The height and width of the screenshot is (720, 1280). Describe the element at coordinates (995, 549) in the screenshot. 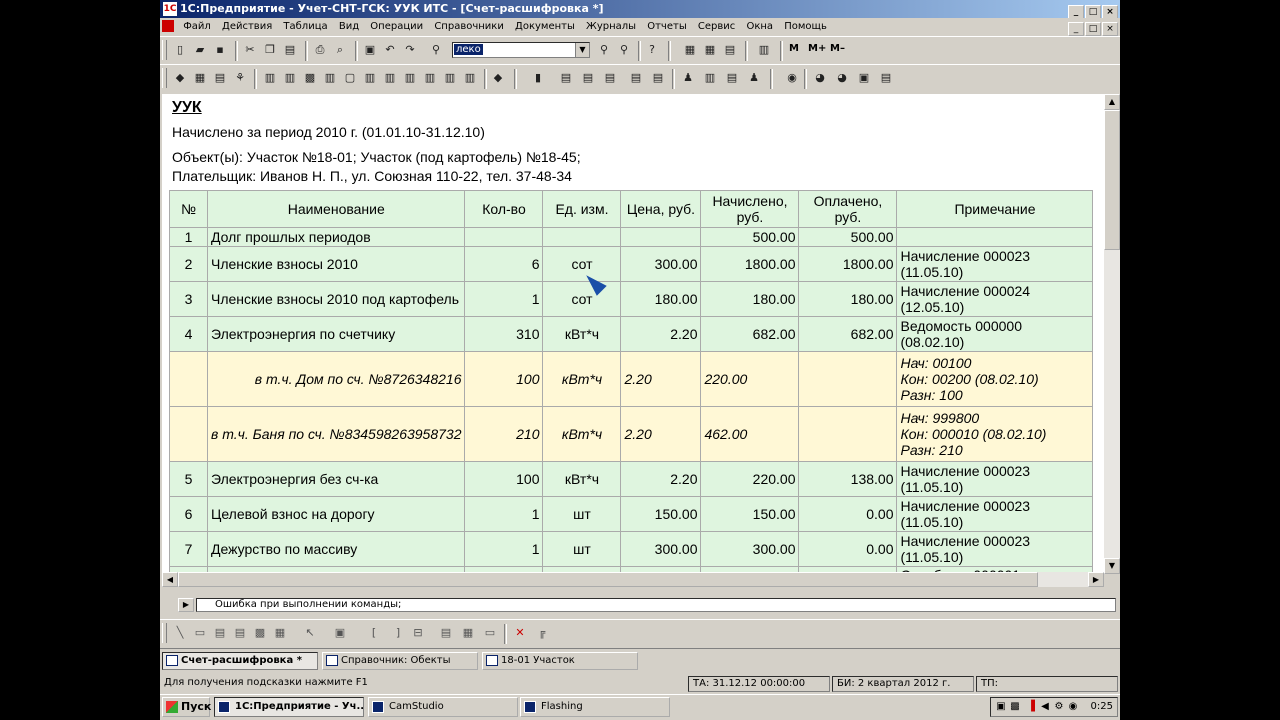

I see `cell-note: Начисление 000023 (11.05.10)` at that location.